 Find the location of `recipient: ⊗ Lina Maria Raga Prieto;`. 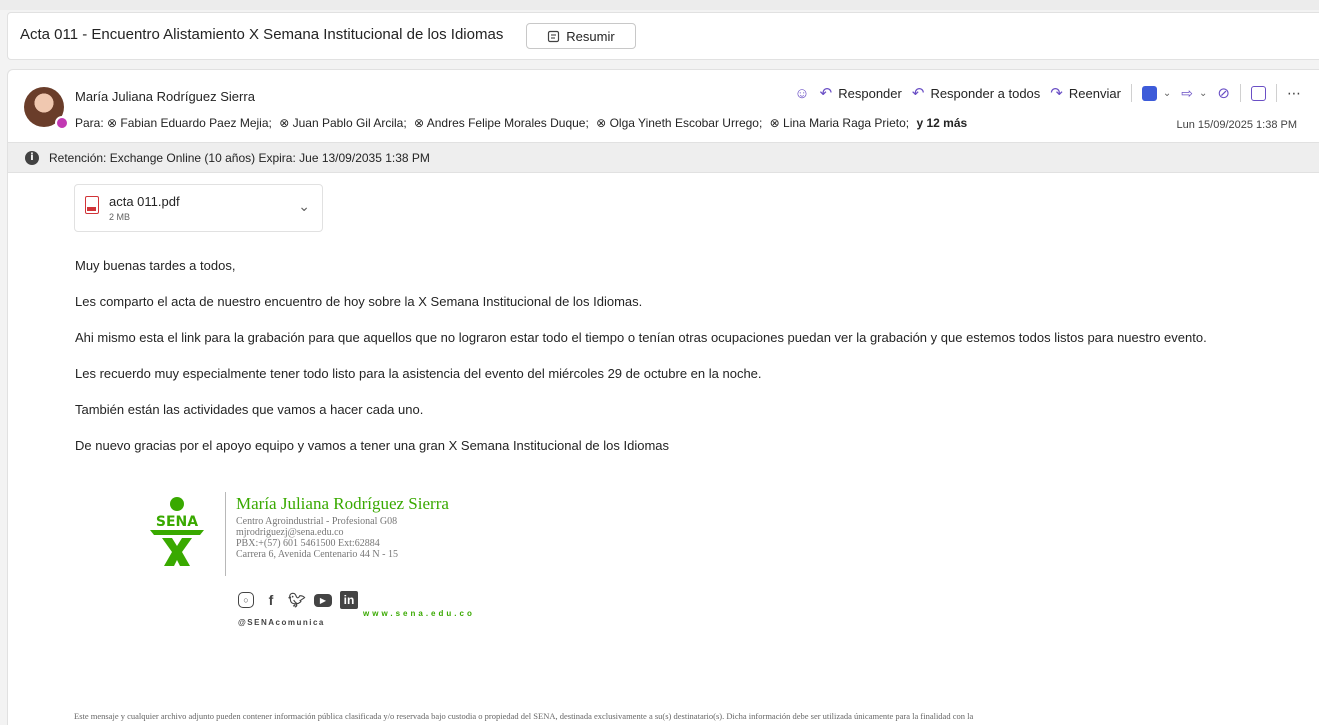

recipient: ⊗ Lina Maria Raga Prieto; is located at coordinates (839, 123).